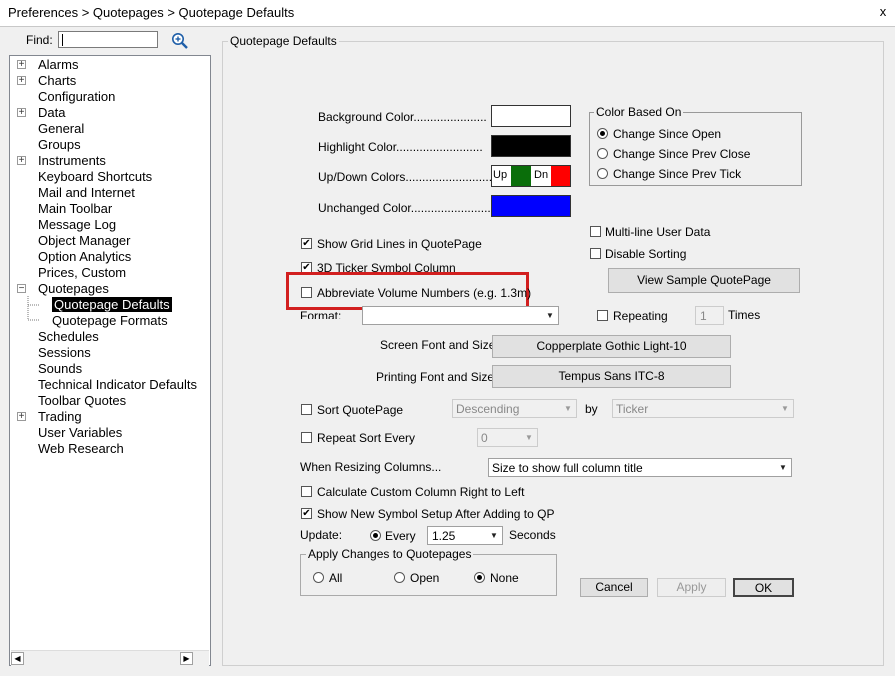  What do you see at coordinates (632, 409) in the screenshot?
I see `sort-by-value: Ticker` at bounding box center [632, 409].